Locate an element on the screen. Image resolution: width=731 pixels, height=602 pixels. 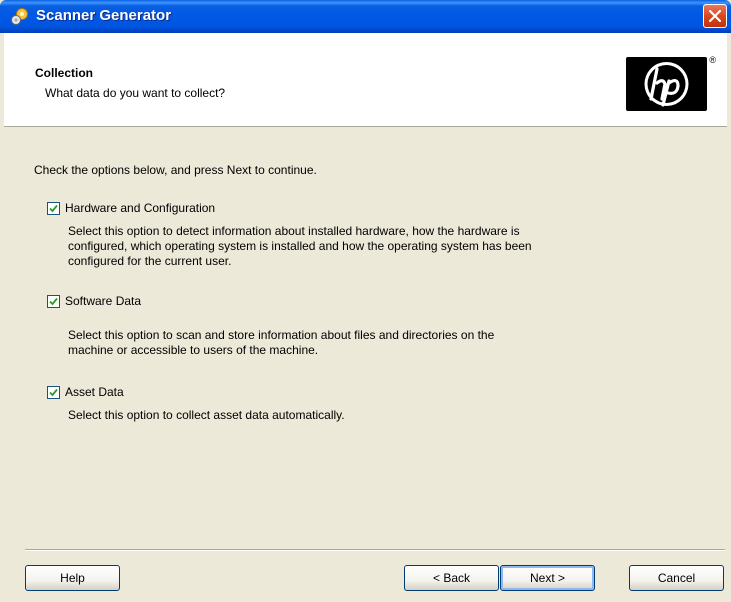
next-button: Next > is located at coordinates (547, 578).